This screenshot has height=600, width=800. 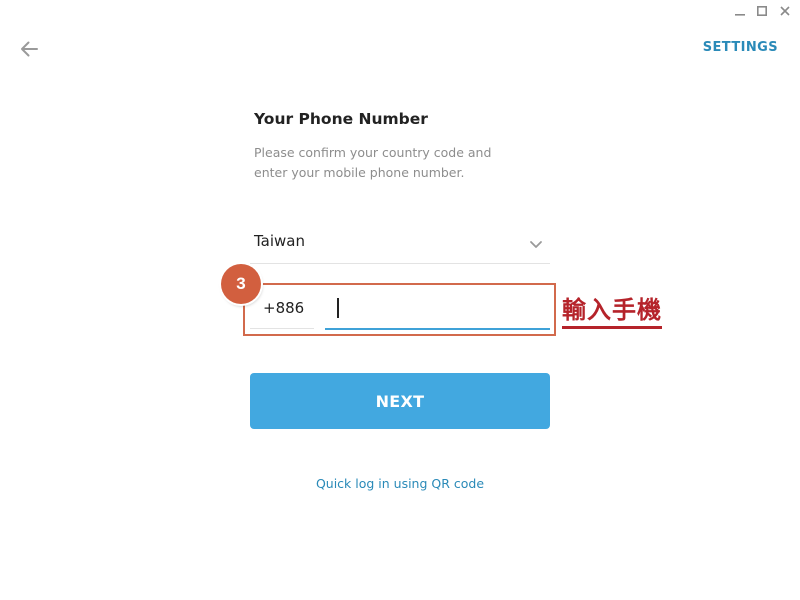 I want to click on highlight-box, so click(x=399, y=309).